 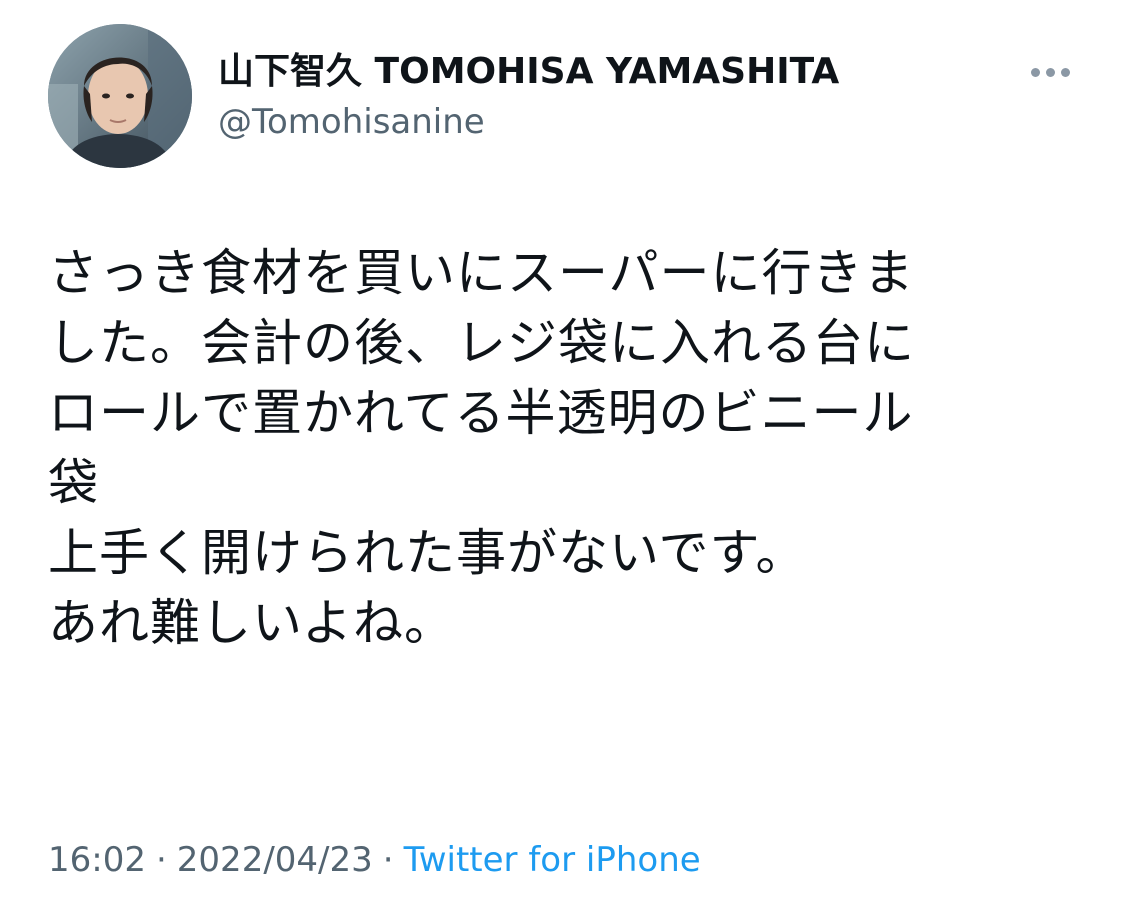 I want to click on tweet-meta: 16:02 · 2022/04/23 · Twitter for iPhone, so click(x=374, y=860).